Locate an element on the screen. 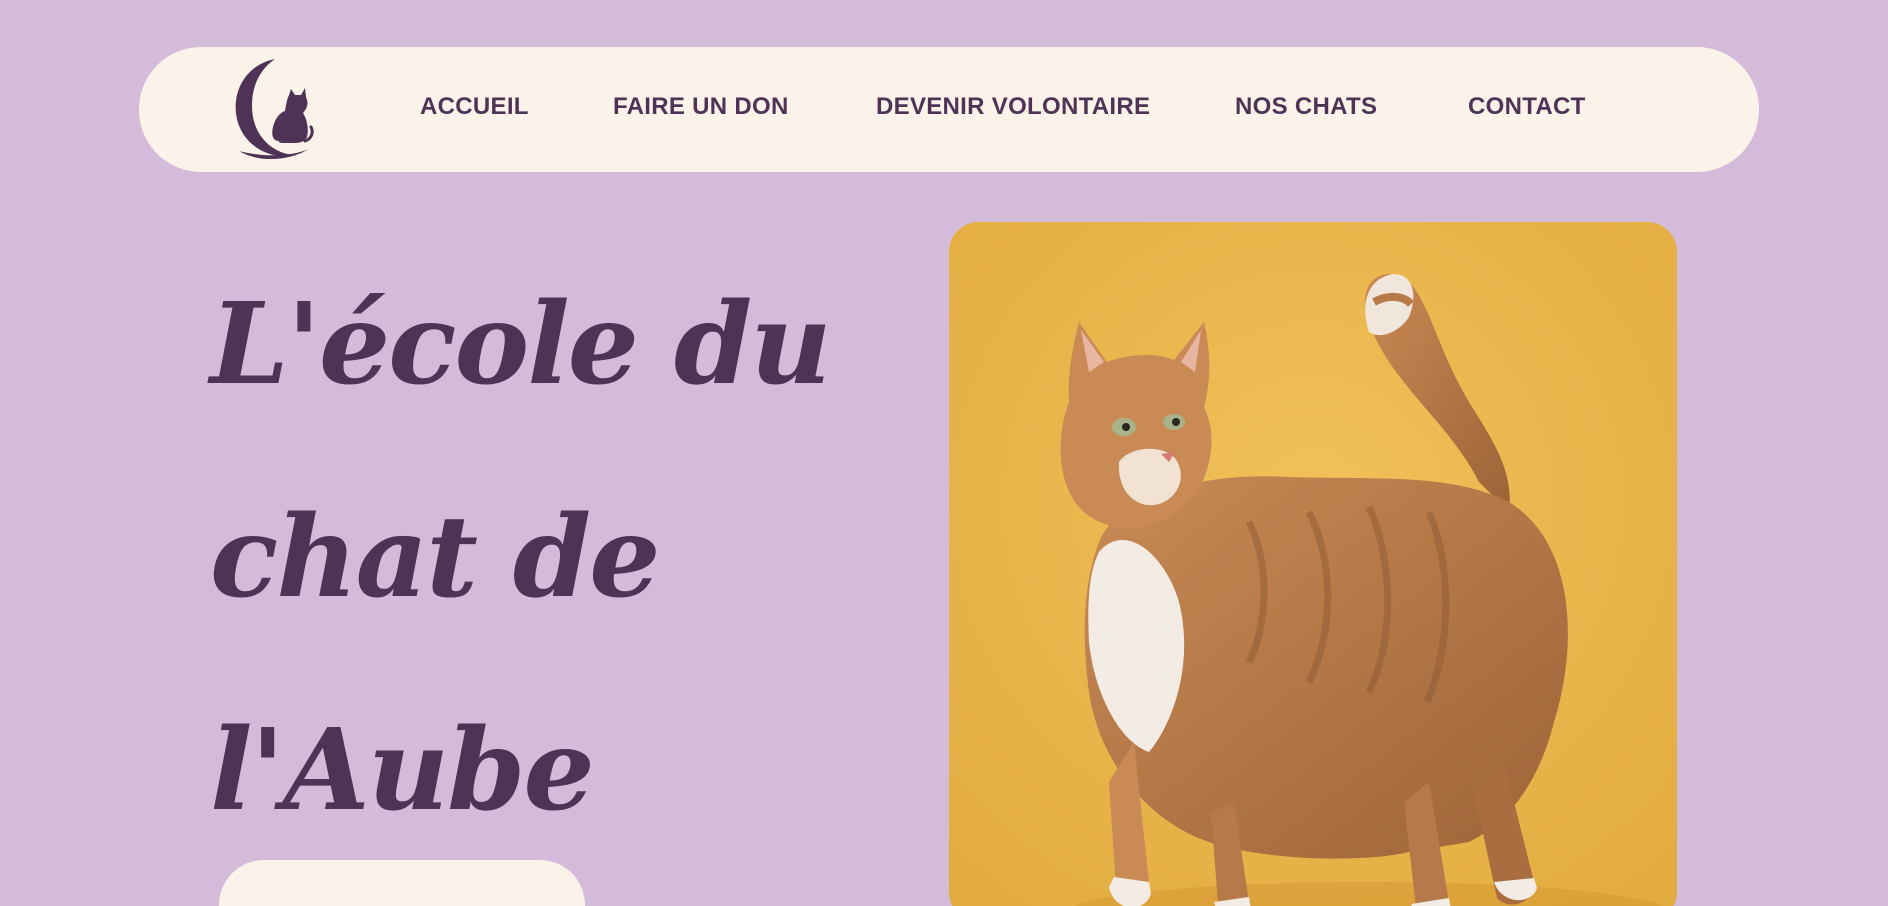 This screenshot has width=1888, height=906. nav-link-accueil: ACCUEIL is located at coordinates (474, 107).